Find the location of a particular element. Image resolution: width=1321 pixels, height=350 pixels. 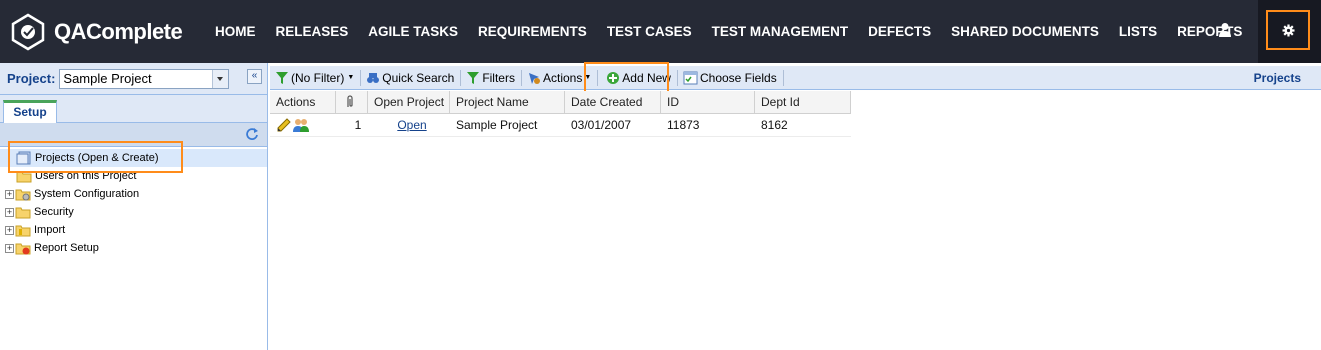

nav-lists: LISTS is located at coordinates (1138, 31).